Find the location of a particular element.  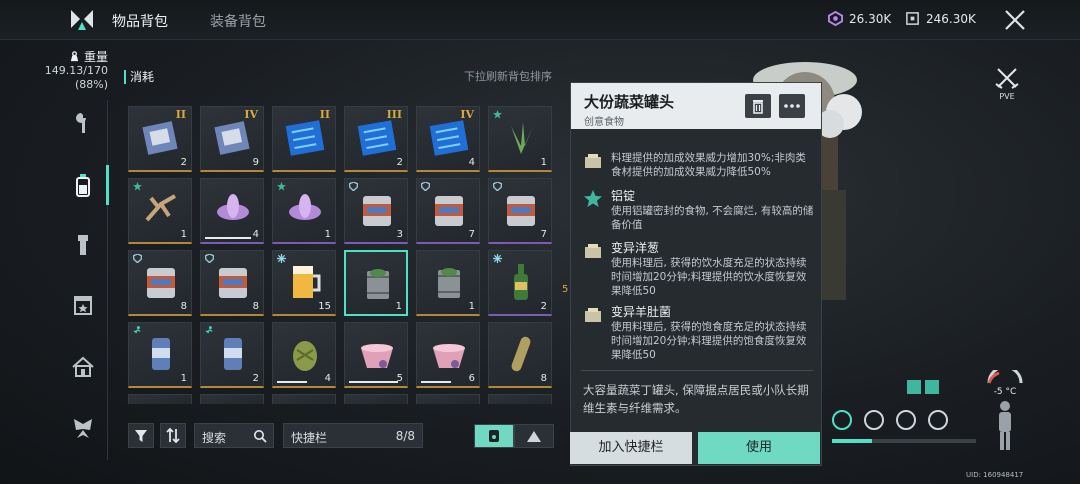

crystal-icon is located at coordinates (835, 18).